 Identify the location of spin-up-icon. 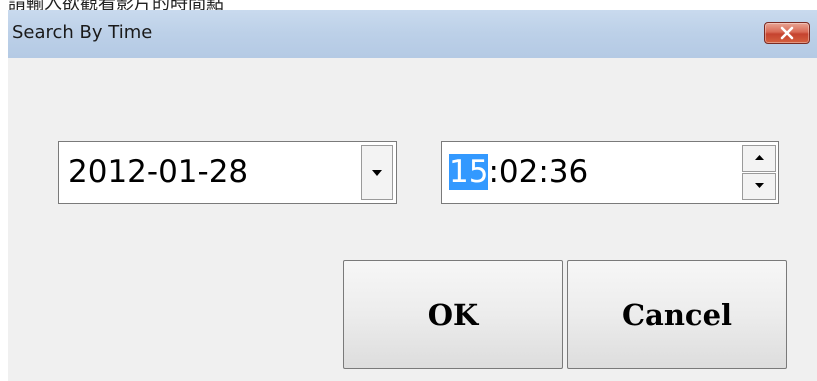
(759, 157).